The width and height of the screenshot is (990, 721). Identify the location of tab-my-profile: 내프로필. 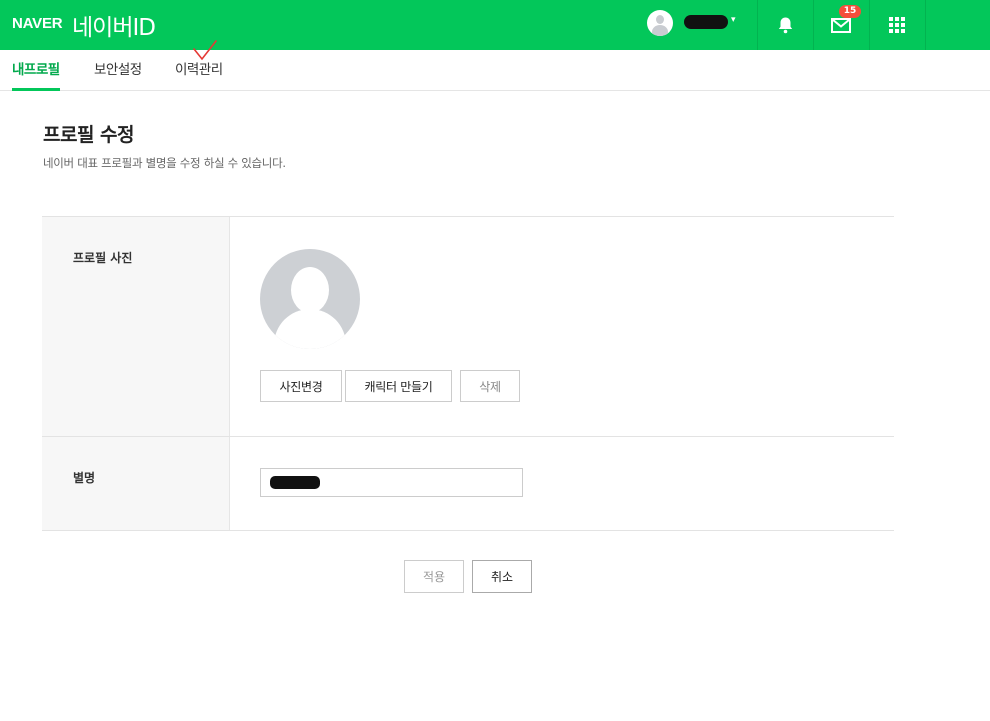
(36, 70).